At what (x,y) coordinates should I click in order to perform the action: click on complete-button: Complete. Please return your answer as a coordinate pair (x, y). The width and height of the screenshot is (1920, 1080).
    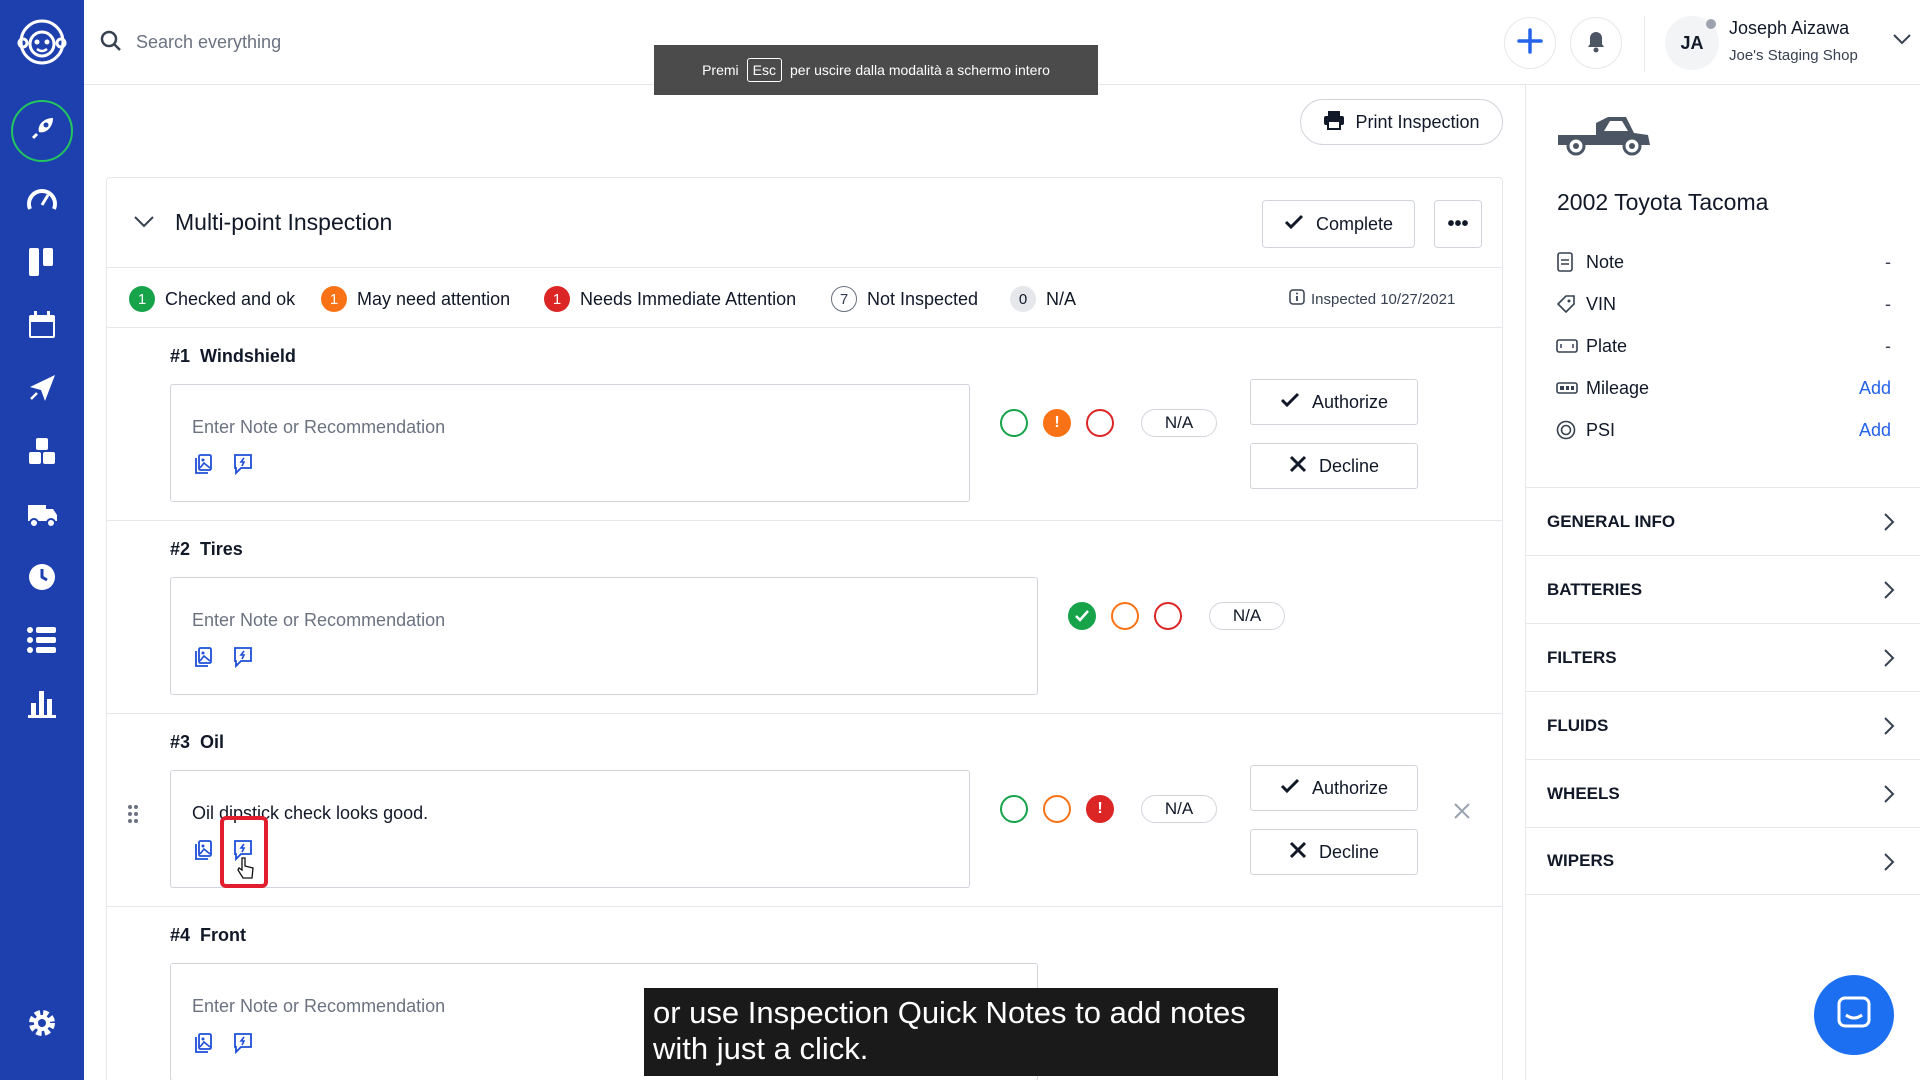
    Looking at the image, I should click on (1338, 224).